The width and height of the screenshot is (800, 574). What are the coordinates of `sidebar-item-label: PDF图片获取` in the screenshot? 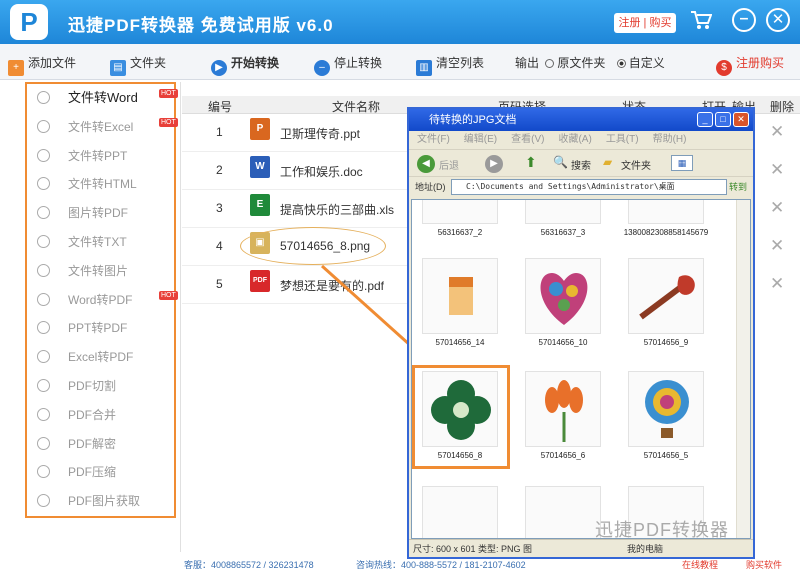 It's located at (104, 501).